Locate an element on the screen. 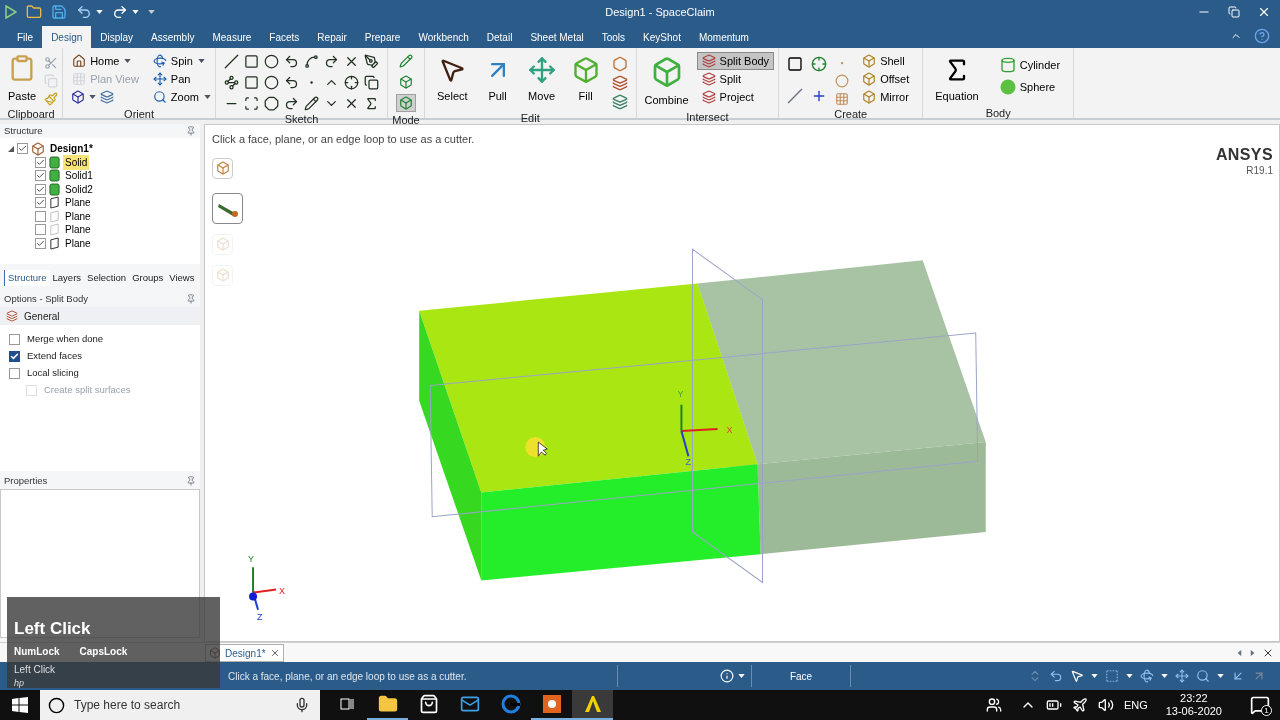  ribbon-tab: File is located at coordinates (25, 37).